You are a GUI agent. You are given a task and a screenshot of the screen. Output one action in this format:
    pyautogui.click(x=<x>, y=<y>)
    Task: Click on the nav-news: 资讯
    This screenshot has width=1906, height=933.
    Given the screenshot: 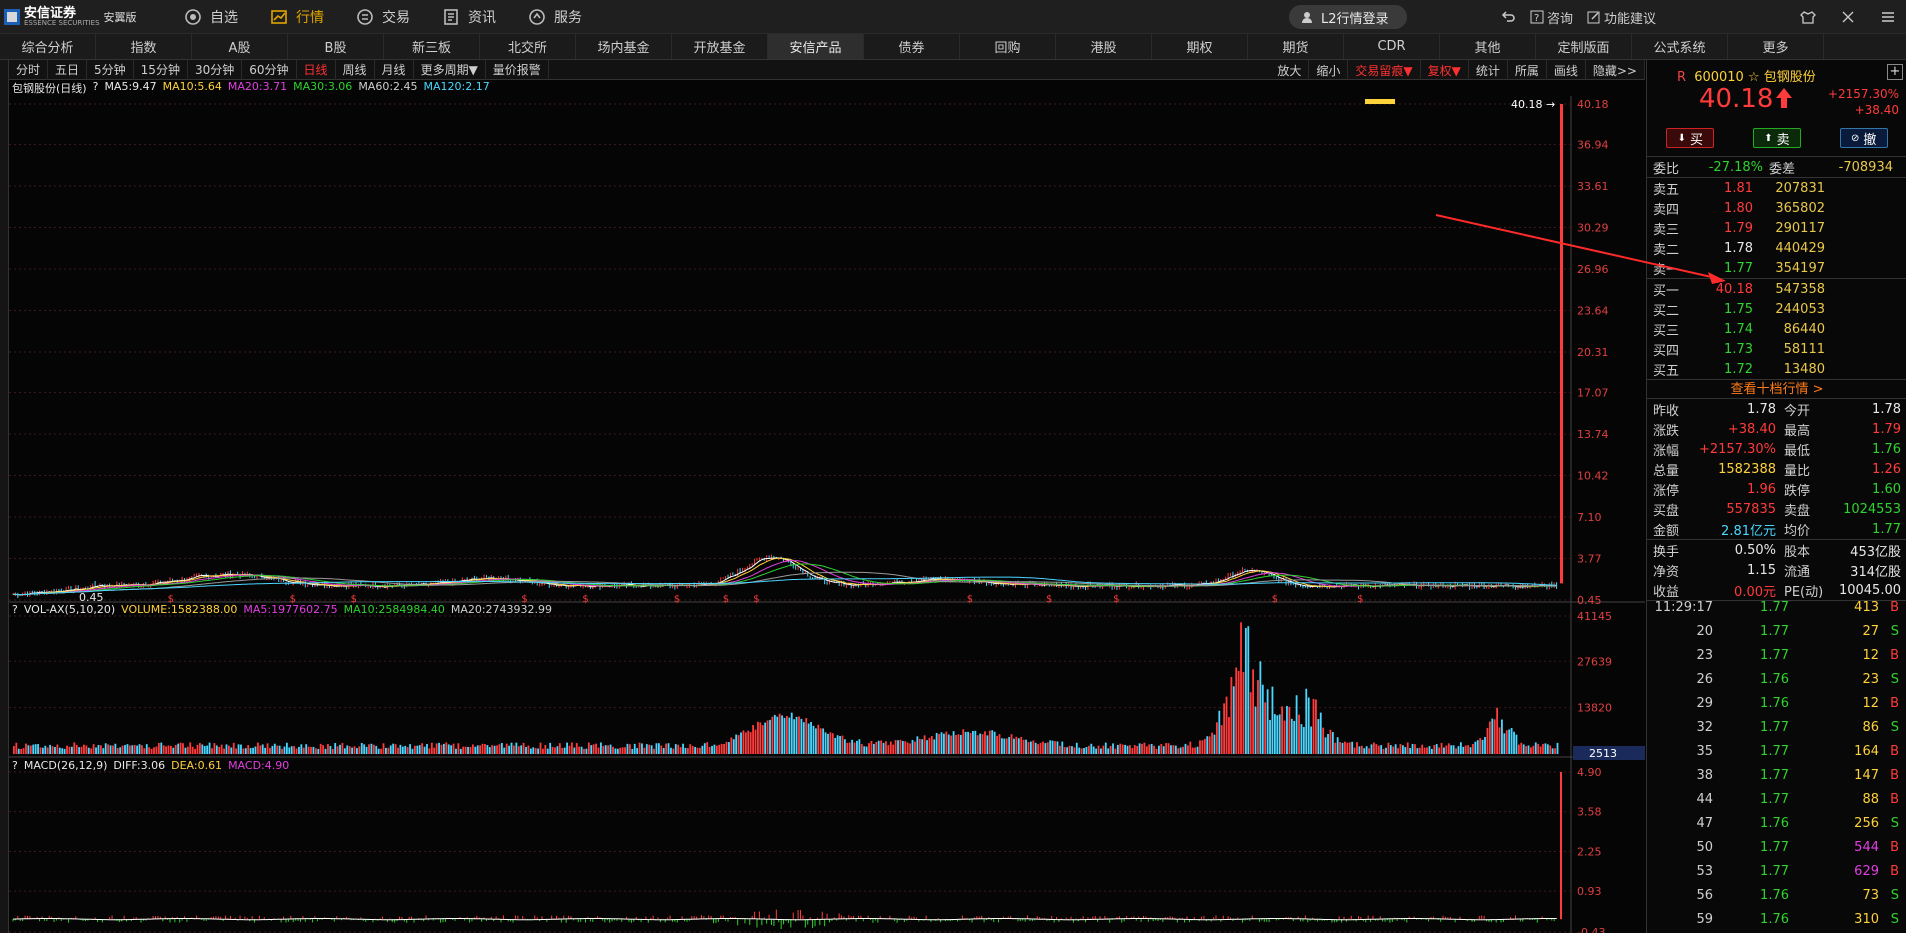 What is the action you would take?
    pyautogui.click(x=469, y=17)
    